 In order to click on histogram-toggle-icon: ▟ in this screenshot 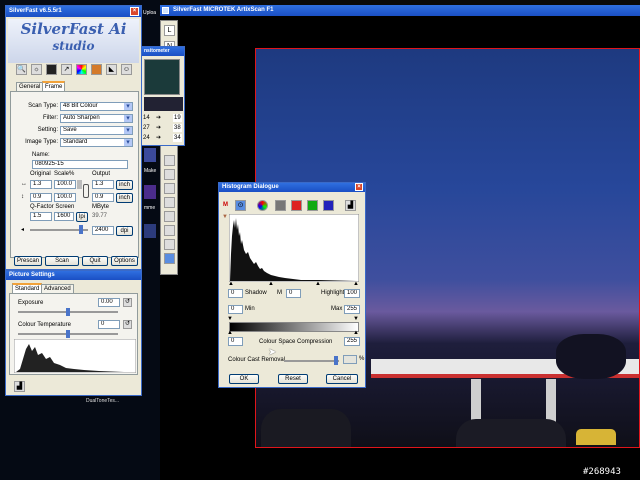, I will do `click(19, 386)`.